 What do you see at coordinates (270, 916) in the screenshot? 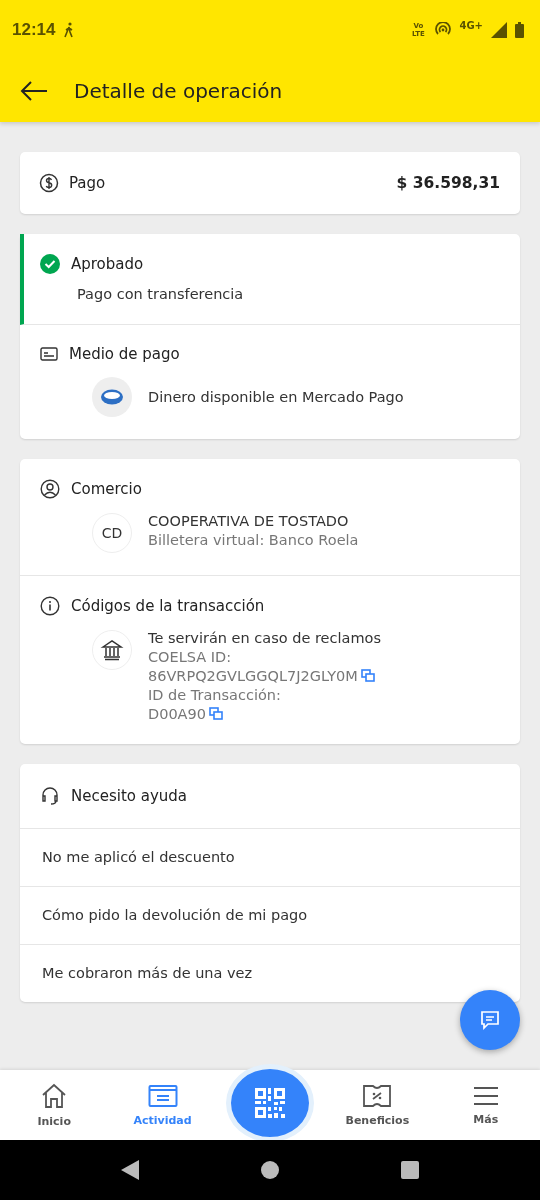
I see `help-item: Cómo pido la devolución de mi pago` at bounding box center [270, 916].